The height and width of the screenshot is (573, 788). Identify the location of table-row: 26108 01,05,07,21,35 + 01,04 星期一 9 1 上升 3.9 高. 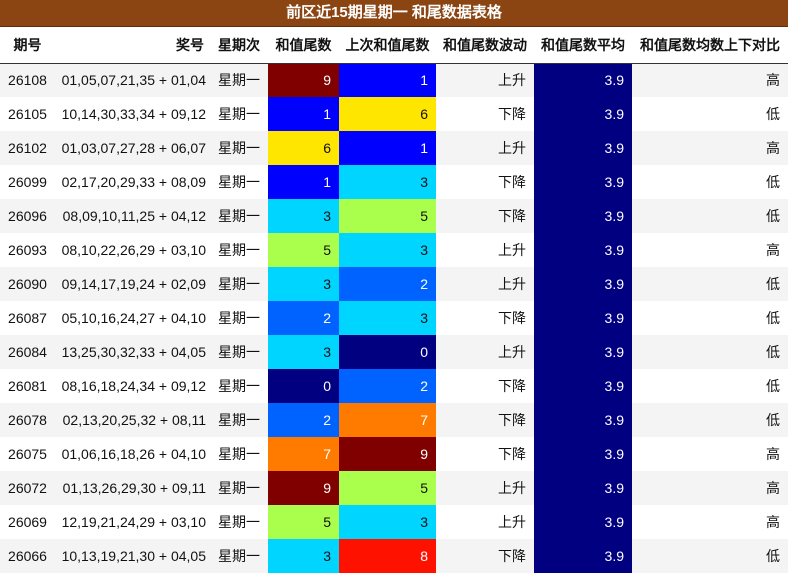
(394, 80).